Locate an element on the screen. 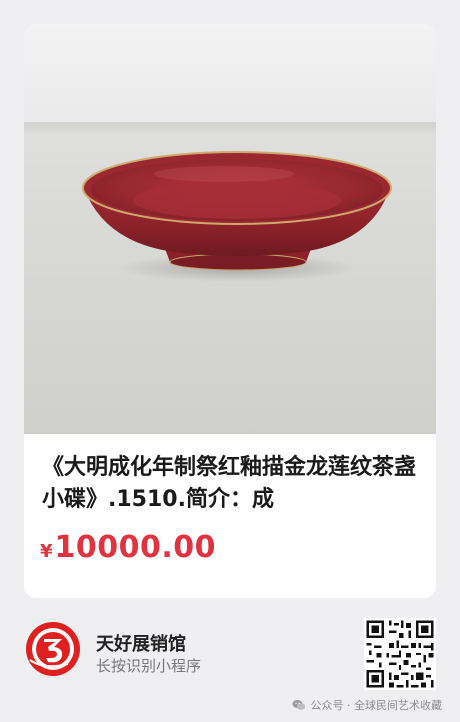 This screenshot has width=460, height=722. watermark: 公众号 · 全球民间艺术收藏 is located at coordinates (367, 705).